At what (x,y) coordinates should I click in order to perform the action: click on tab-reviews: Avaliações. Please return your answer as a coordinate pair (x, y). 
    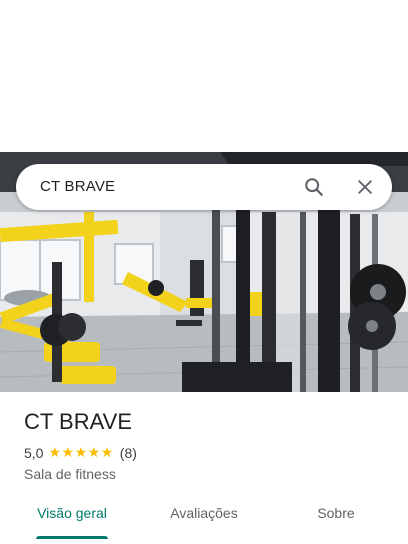
    Looking at the image, I should click on (204, 518).